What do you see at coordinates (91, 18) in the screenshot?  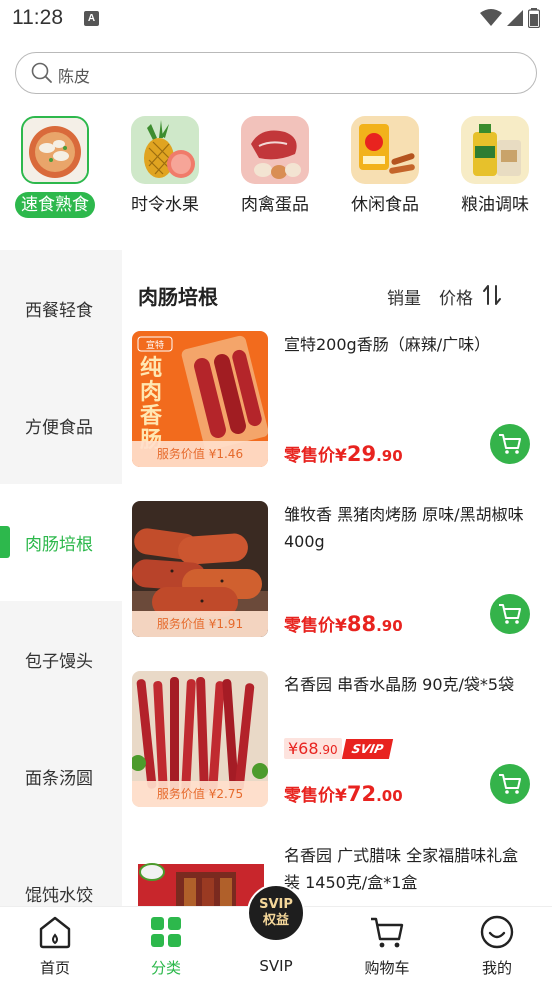 I see `notification-icon: A` at bounding box center [91, 18].